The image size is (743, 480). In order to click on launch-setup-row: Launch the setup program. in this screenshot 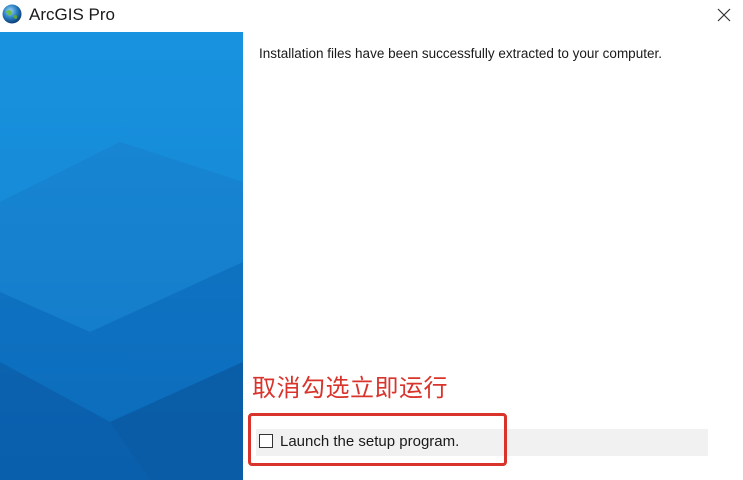, I will do `click(482, 442)`.